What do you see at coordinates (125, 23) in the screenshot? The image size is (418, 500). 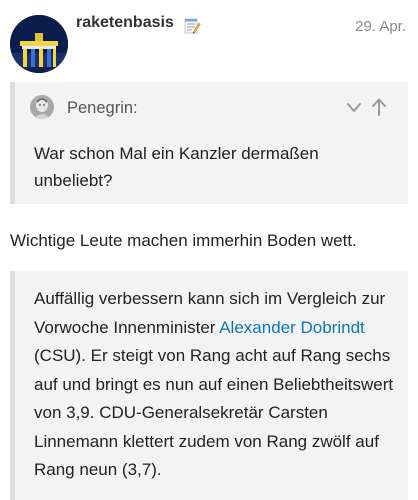 I see `username-link: raketenbasis` at bounding box center [125, 23].